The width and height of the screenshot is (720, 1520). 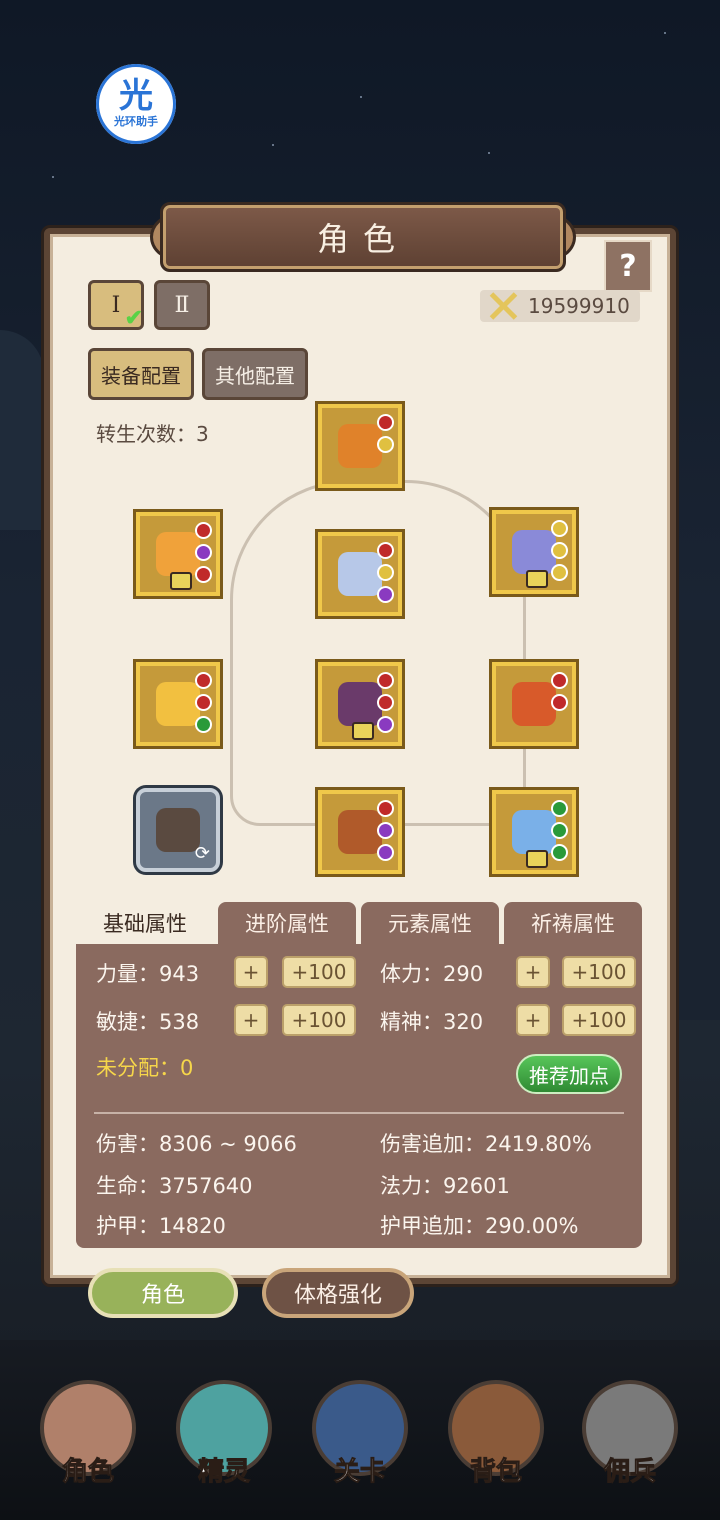 I want to click on nav-character-label: 角色, so click(x=87, y=1472).